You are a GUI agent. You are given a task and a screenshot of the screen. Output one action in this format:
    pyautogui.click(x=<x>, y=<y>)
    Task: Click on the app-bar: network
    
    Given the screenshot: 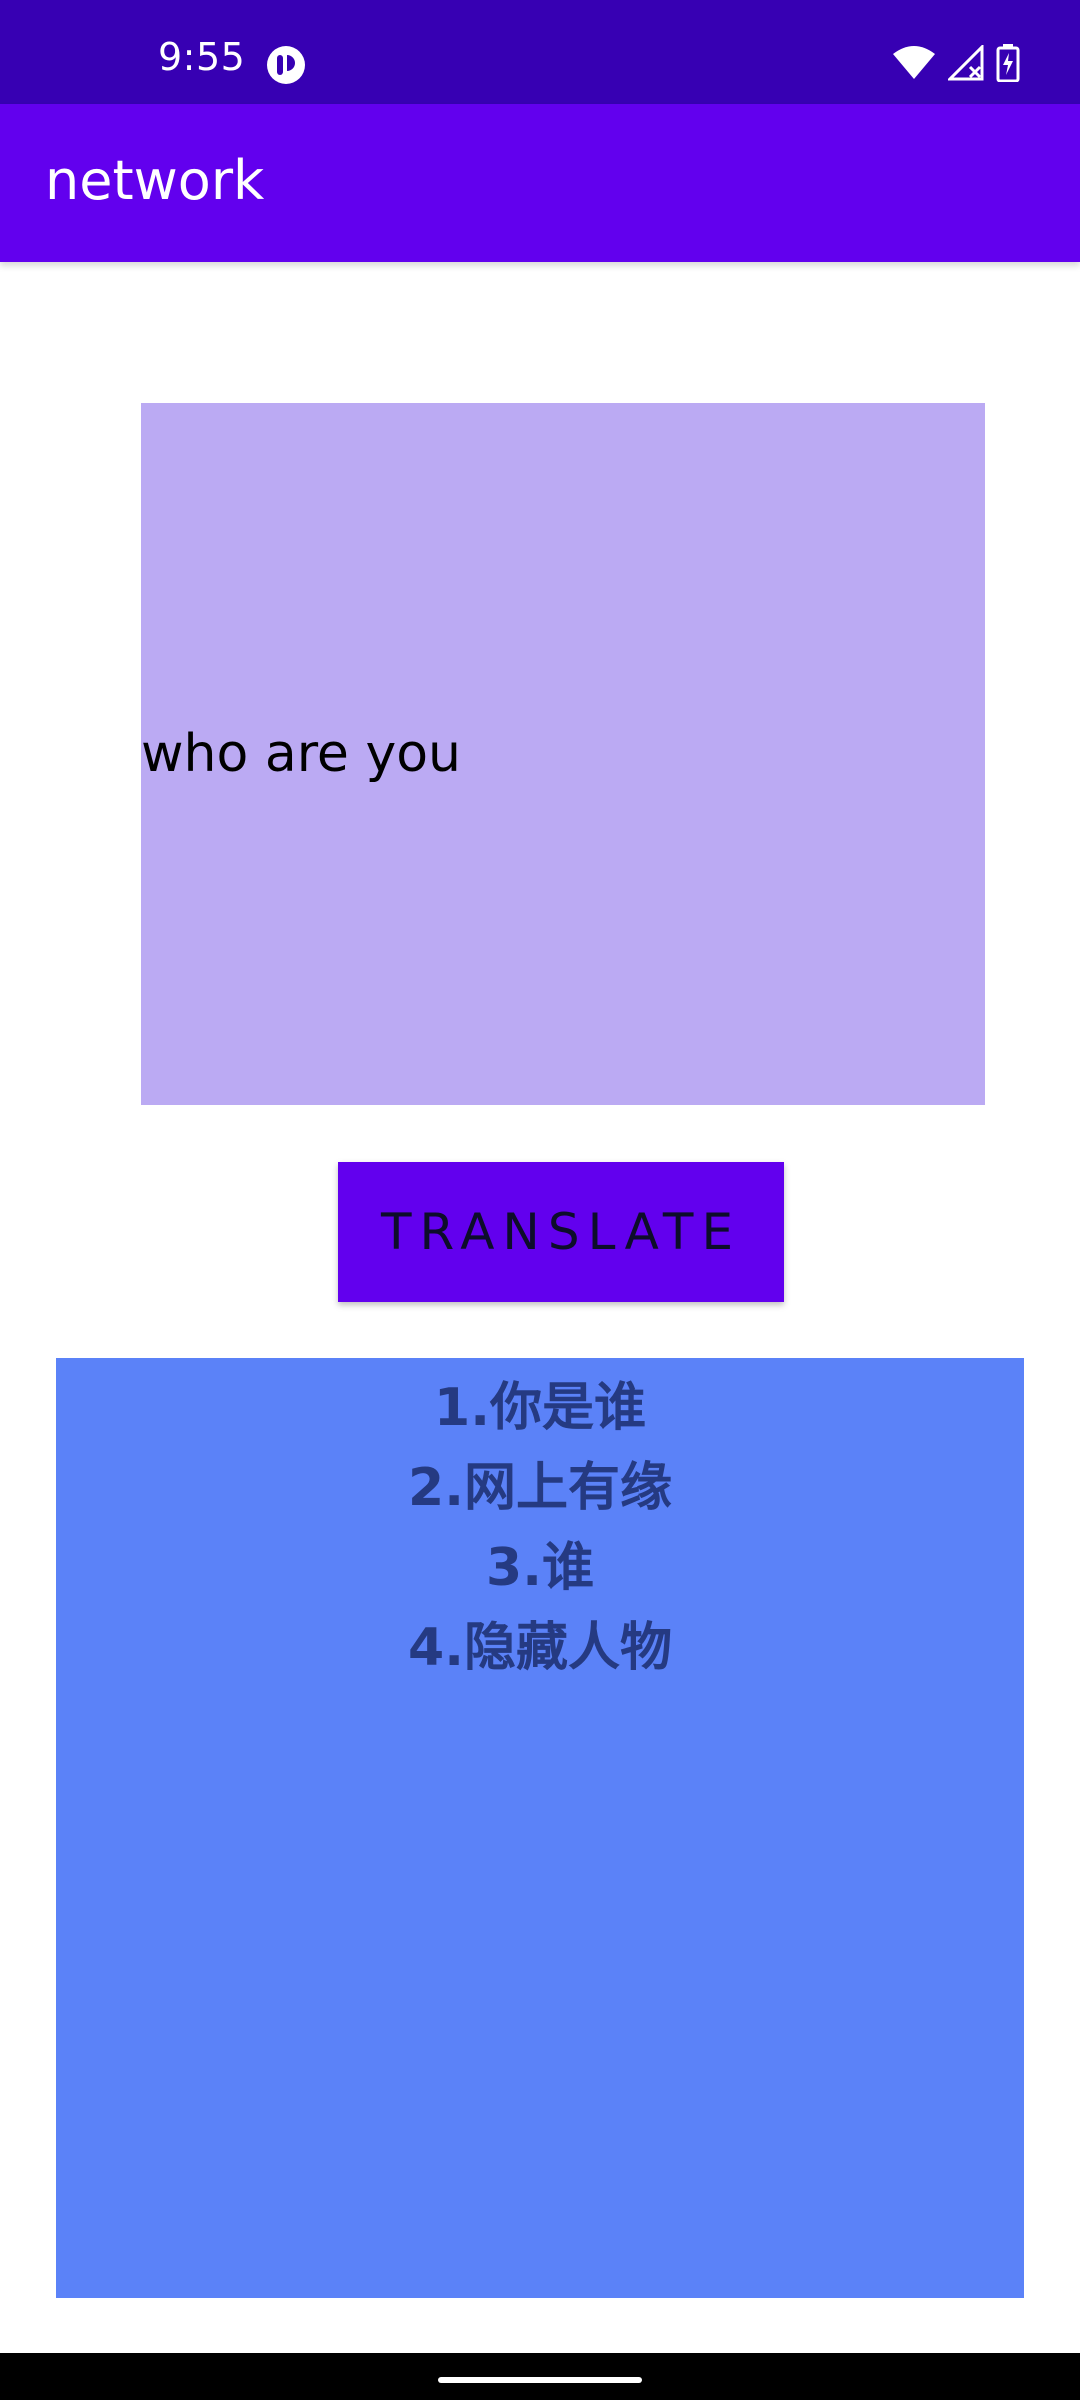 What is the action you would take?
    pyautogui.click(x=540, y=183)
    